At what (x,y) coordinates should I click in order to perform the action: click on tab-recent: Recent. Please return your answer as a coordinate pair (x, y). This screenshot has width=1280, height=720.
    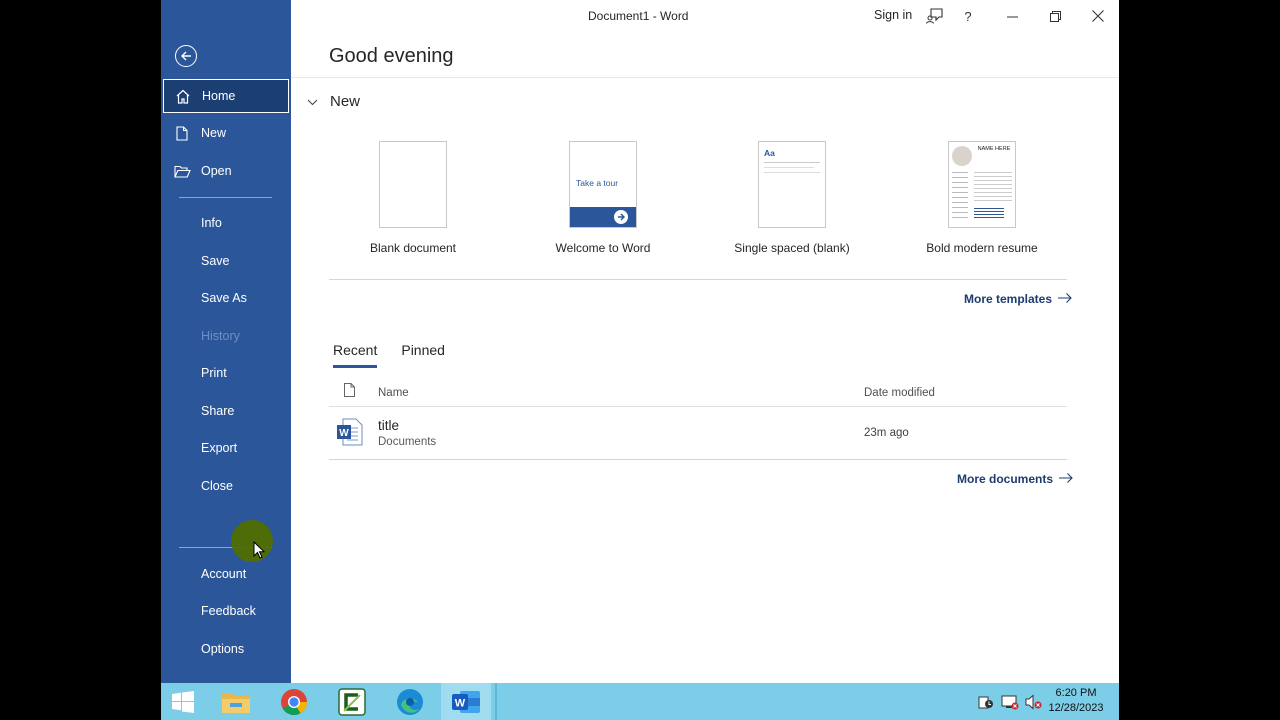
    Looking at the image, I should click on (355, 355).